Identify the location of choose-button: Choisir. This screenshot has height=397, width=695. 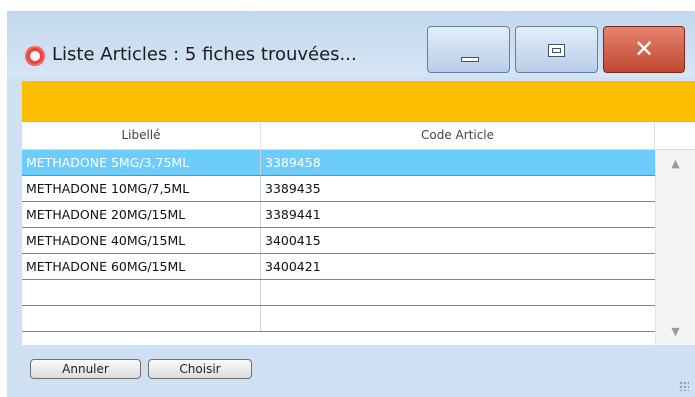
(200, 369).